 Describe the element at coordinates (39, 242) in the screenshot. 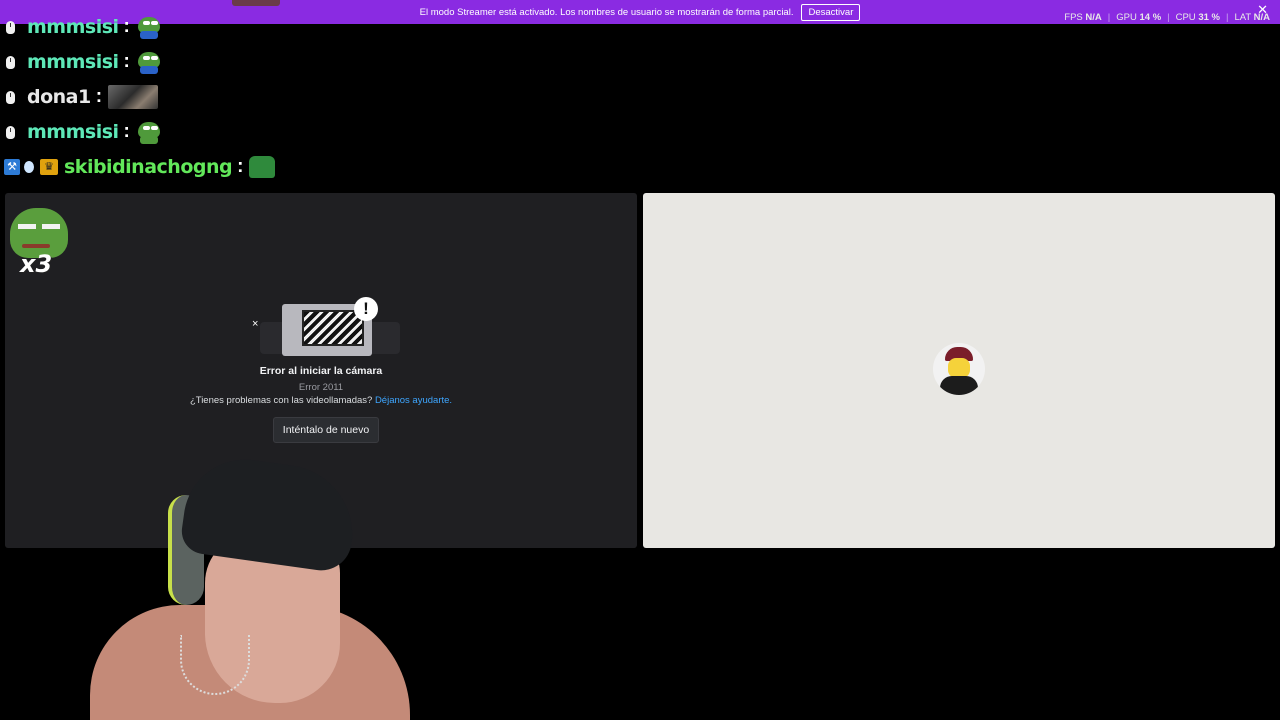

I see `pepe-sad-icon: x3` at that location.